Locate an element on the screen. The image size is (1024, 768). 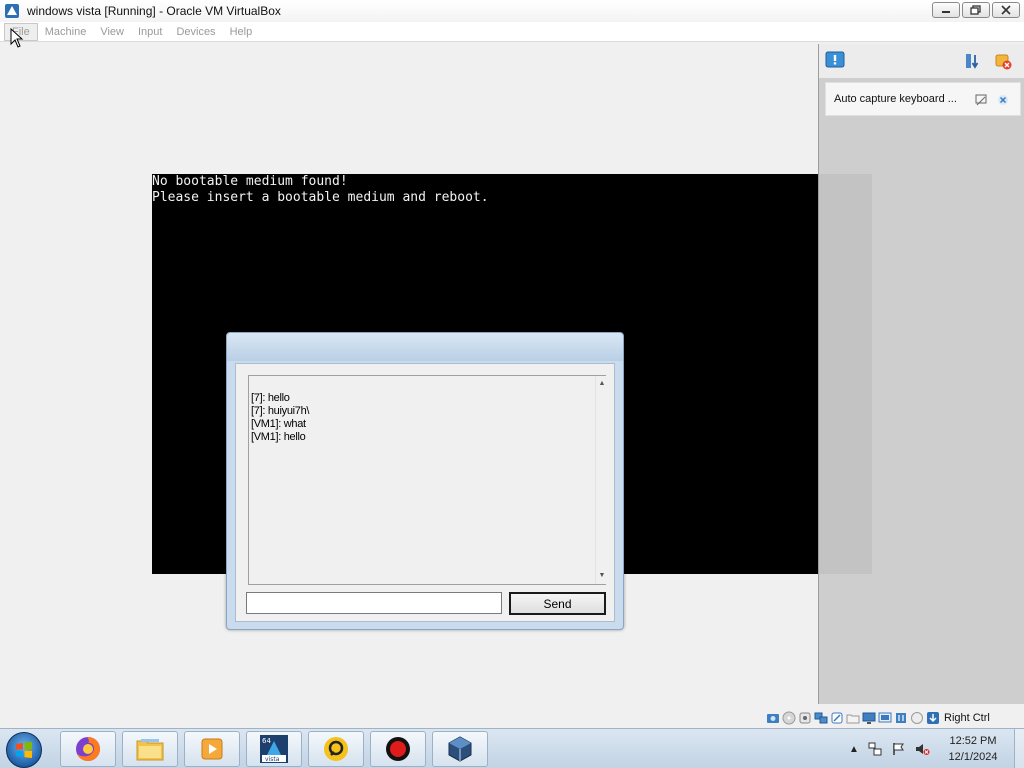
dont-show-icon is located at coordinates (981, 100).